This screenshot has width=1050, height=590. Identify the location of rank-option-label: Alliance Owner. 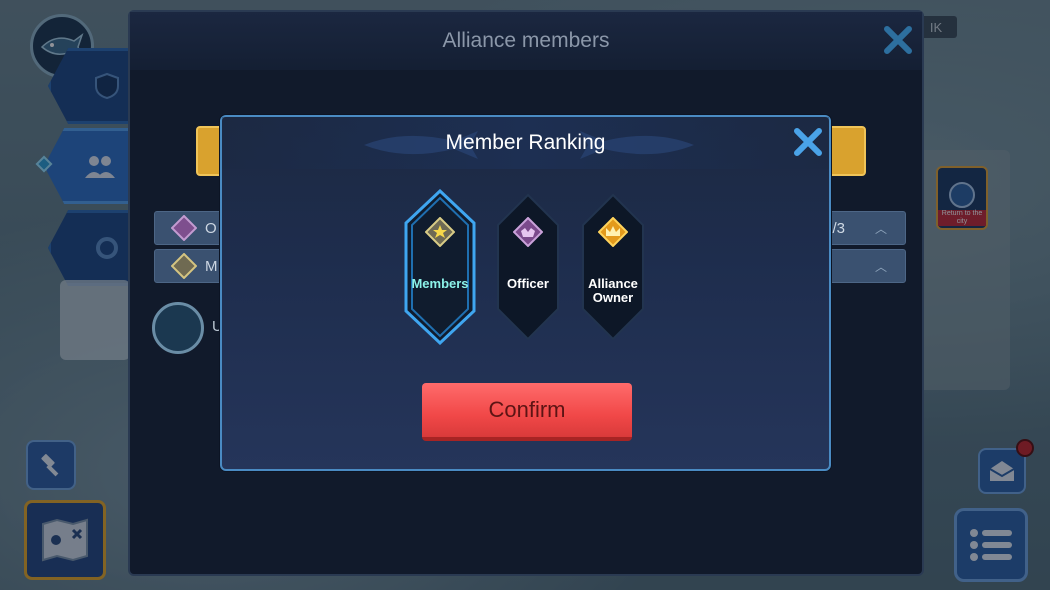
(613, 290).